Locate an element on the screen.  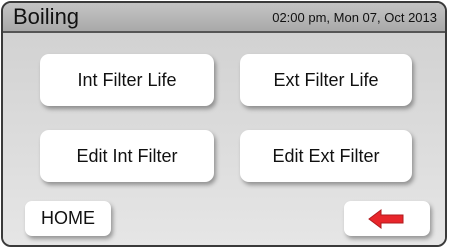
edit-ext-filter-button: Edit Ext Filter is located at coordinates (326, 156).